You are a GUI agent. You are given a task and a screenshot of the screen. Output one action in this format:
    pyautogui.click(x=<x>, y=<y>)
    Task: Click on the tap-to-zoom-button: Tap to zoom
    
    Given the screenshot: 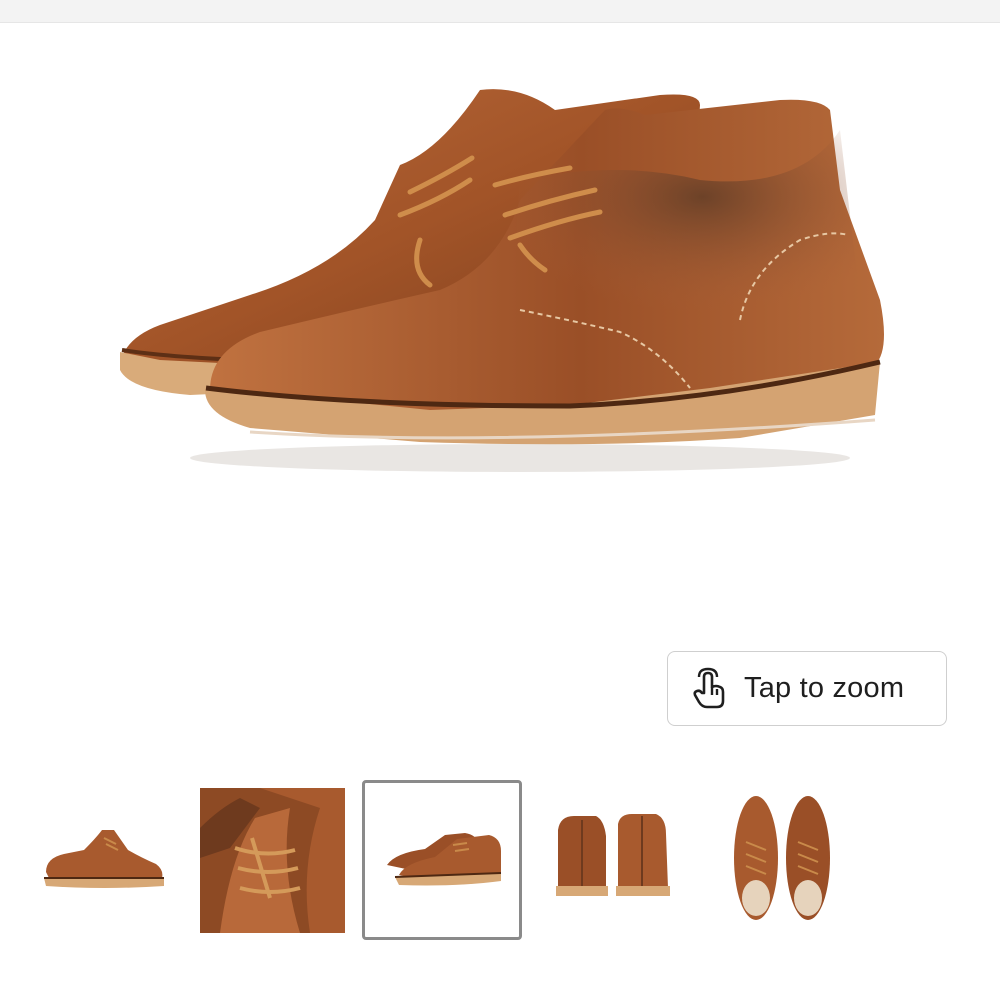 What is the action you would take?
    pyautogui.click(x=807, y=688)
    